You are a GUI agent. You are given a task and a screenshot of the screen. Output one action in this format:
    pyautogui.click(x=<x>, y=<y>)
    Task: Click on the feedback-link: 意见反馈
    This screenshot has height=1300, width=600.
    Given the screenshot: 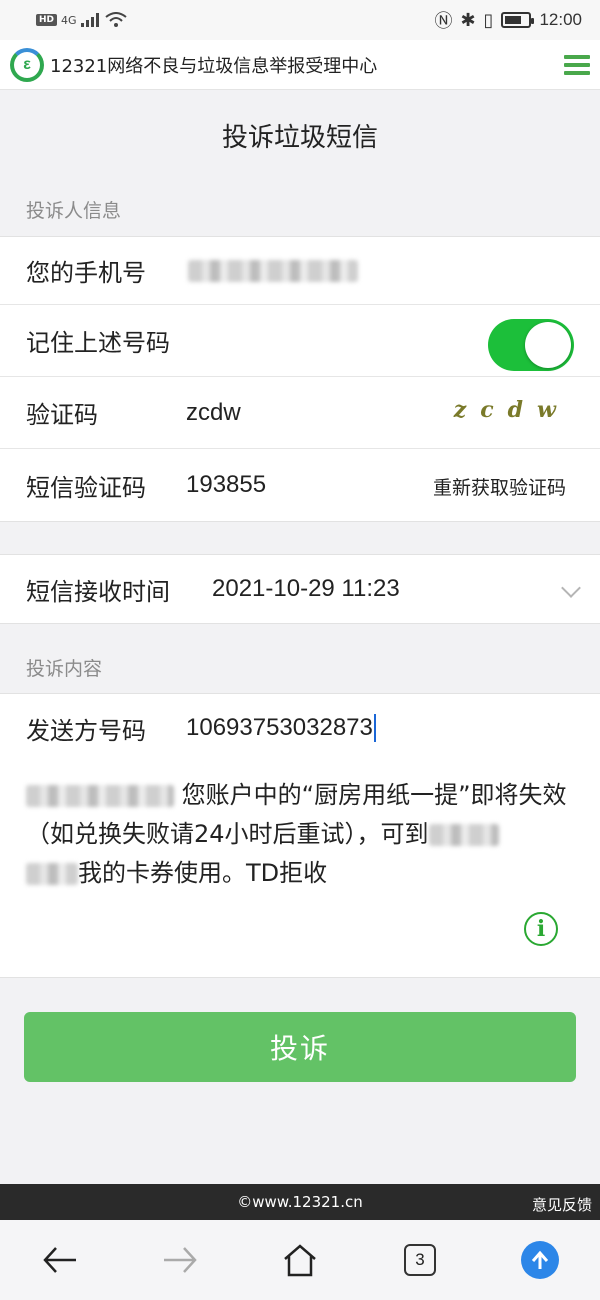 What is the action you would take?
    pyautogui.click(x=562, y=1204)
    